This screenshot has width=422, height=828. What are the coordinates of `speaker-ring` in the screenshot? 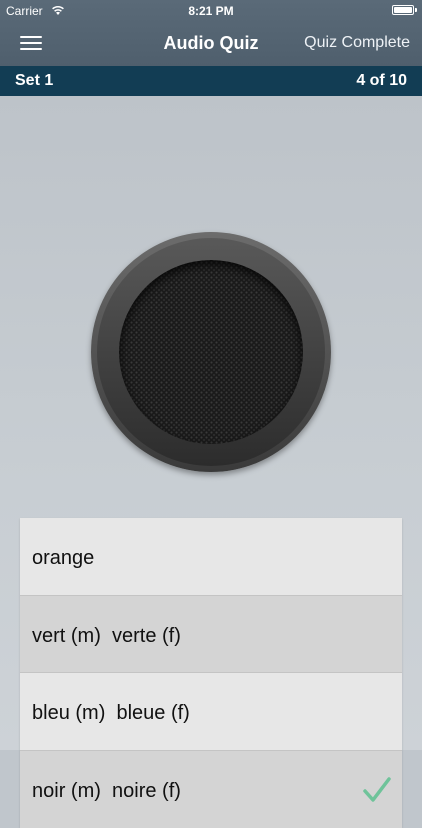 It's located at (211, 352).